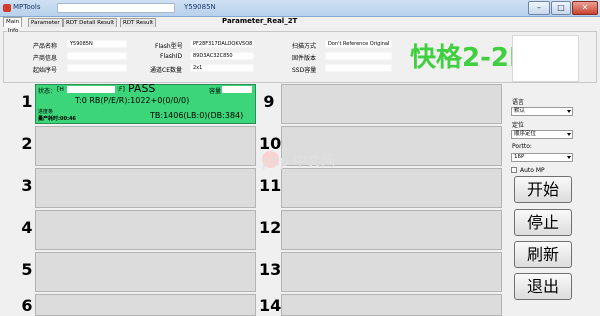 Image resolution: width=600 pixels, height=316 pixels. I want to click on slot-number-3: 3, so click(27, 185).